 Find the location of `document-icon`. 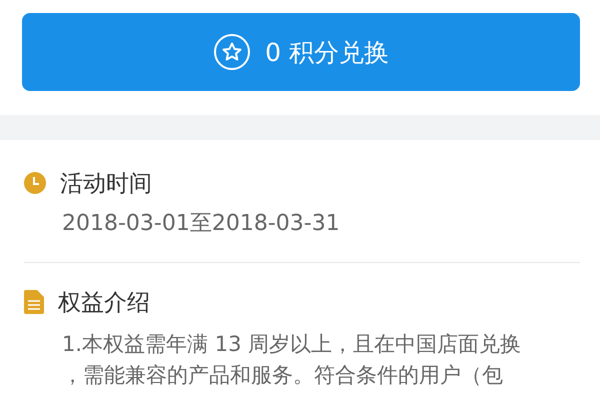

document-icon is located at coordinates (34, 302).